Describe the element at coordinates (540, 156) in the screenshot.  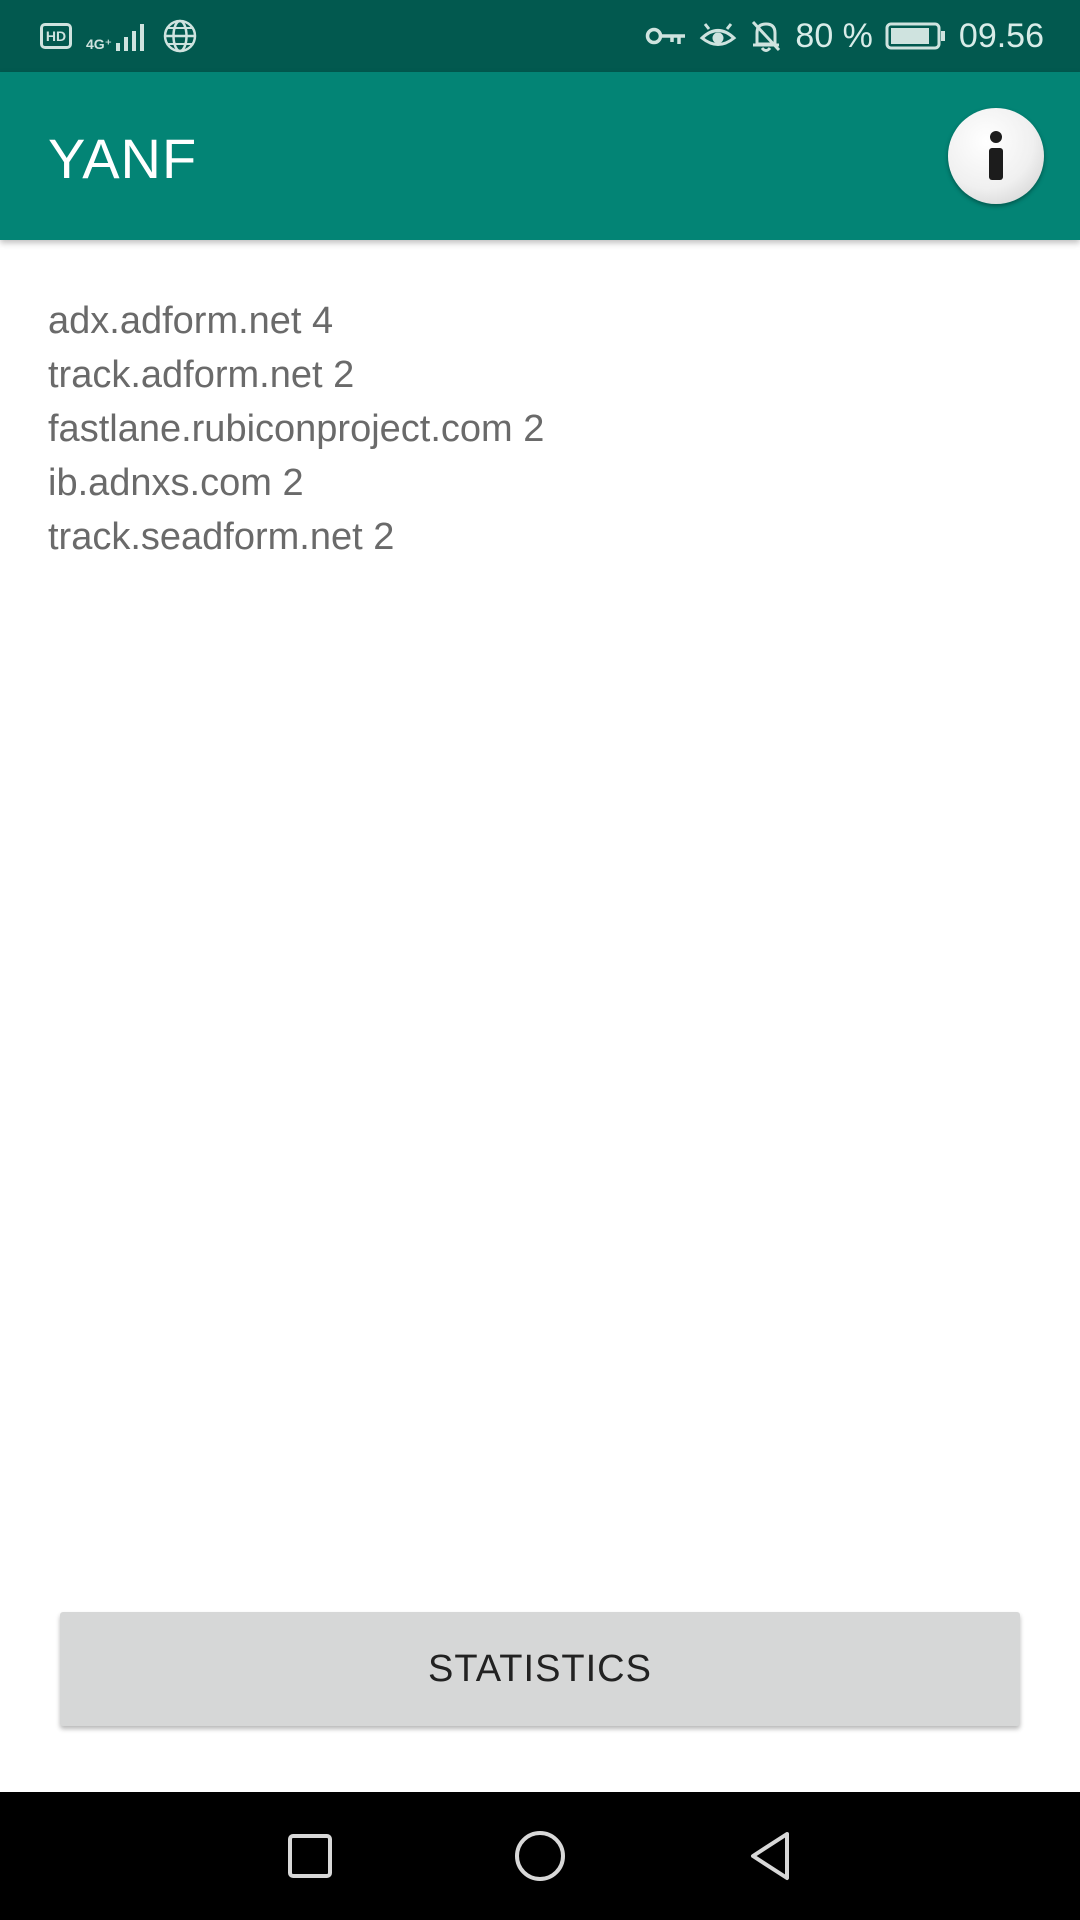
I see `app-bar: YANF` at that location.